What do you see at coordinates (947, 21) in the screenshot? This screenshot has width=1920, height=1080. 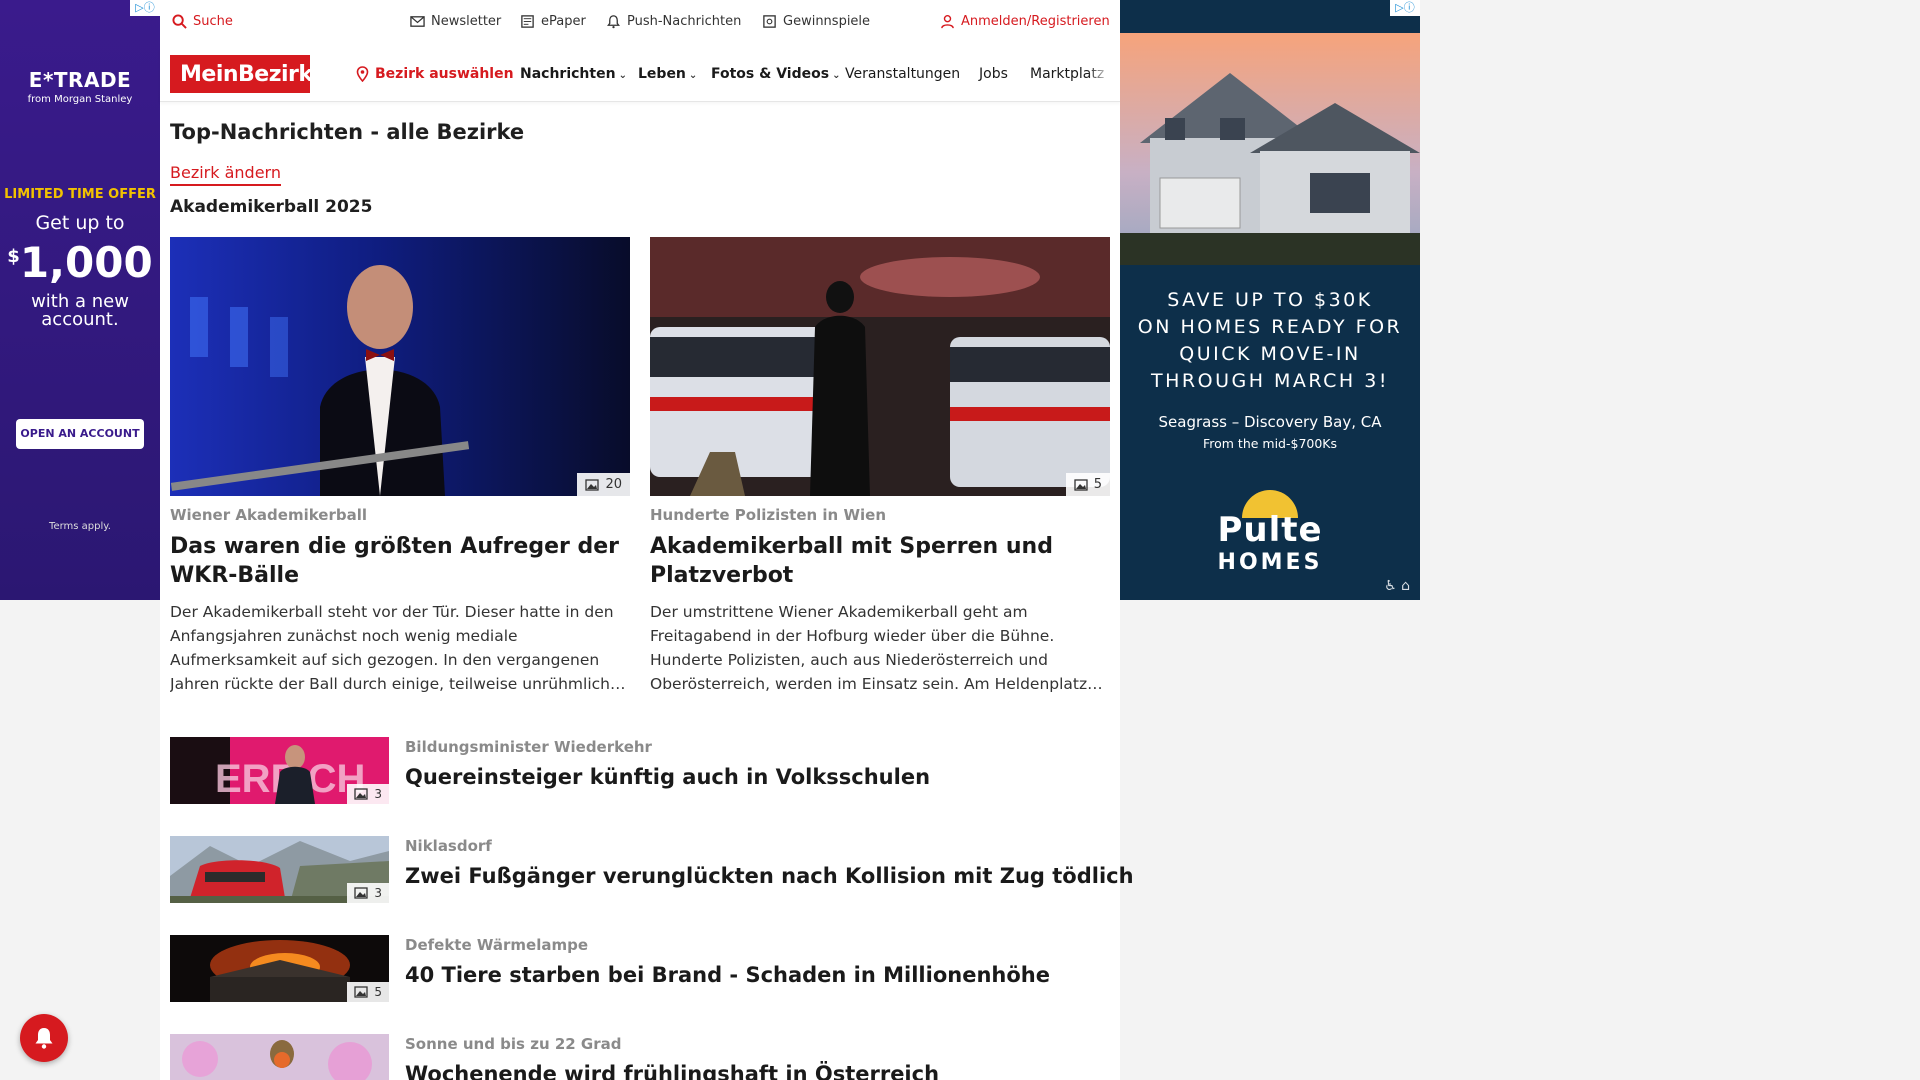 I see `user-icon` at bounding box center [947, 21].